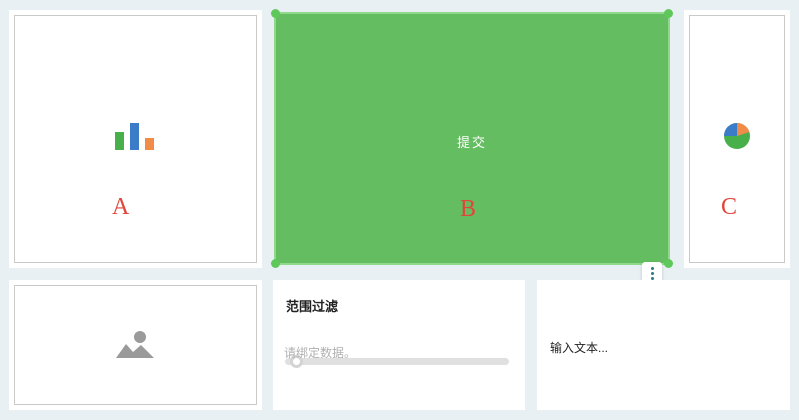 This screenshot has height=420, width=799. Describe the element at coordinates (468, 209) in the screenshot. I see `widget-letter-b: B` at that location.